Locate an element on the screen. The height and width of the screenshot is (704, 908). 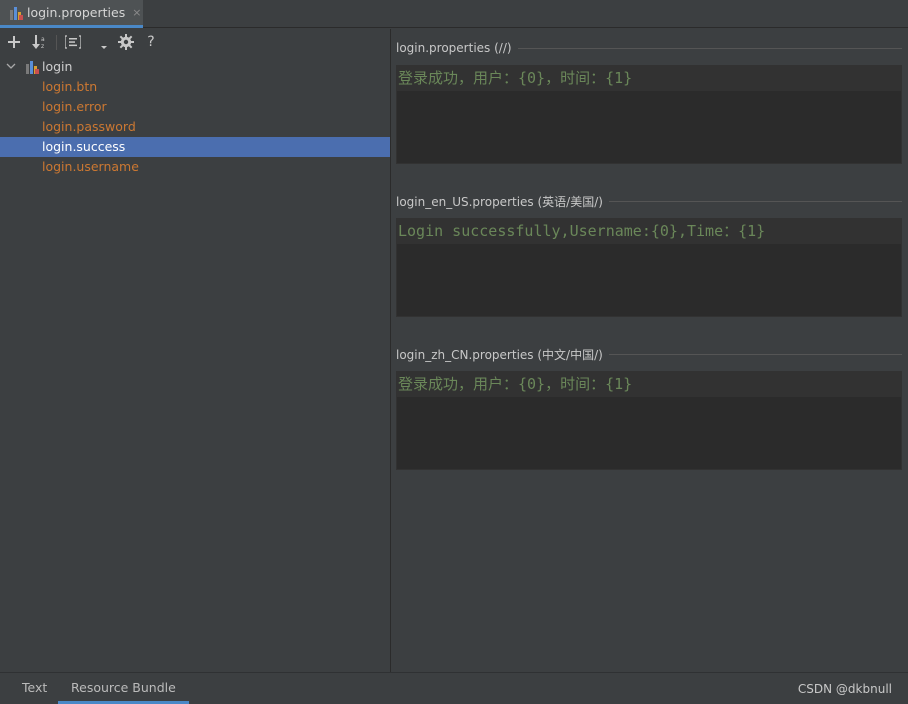
tree-item-login-password: login.password is located at coordinates (195, 127).